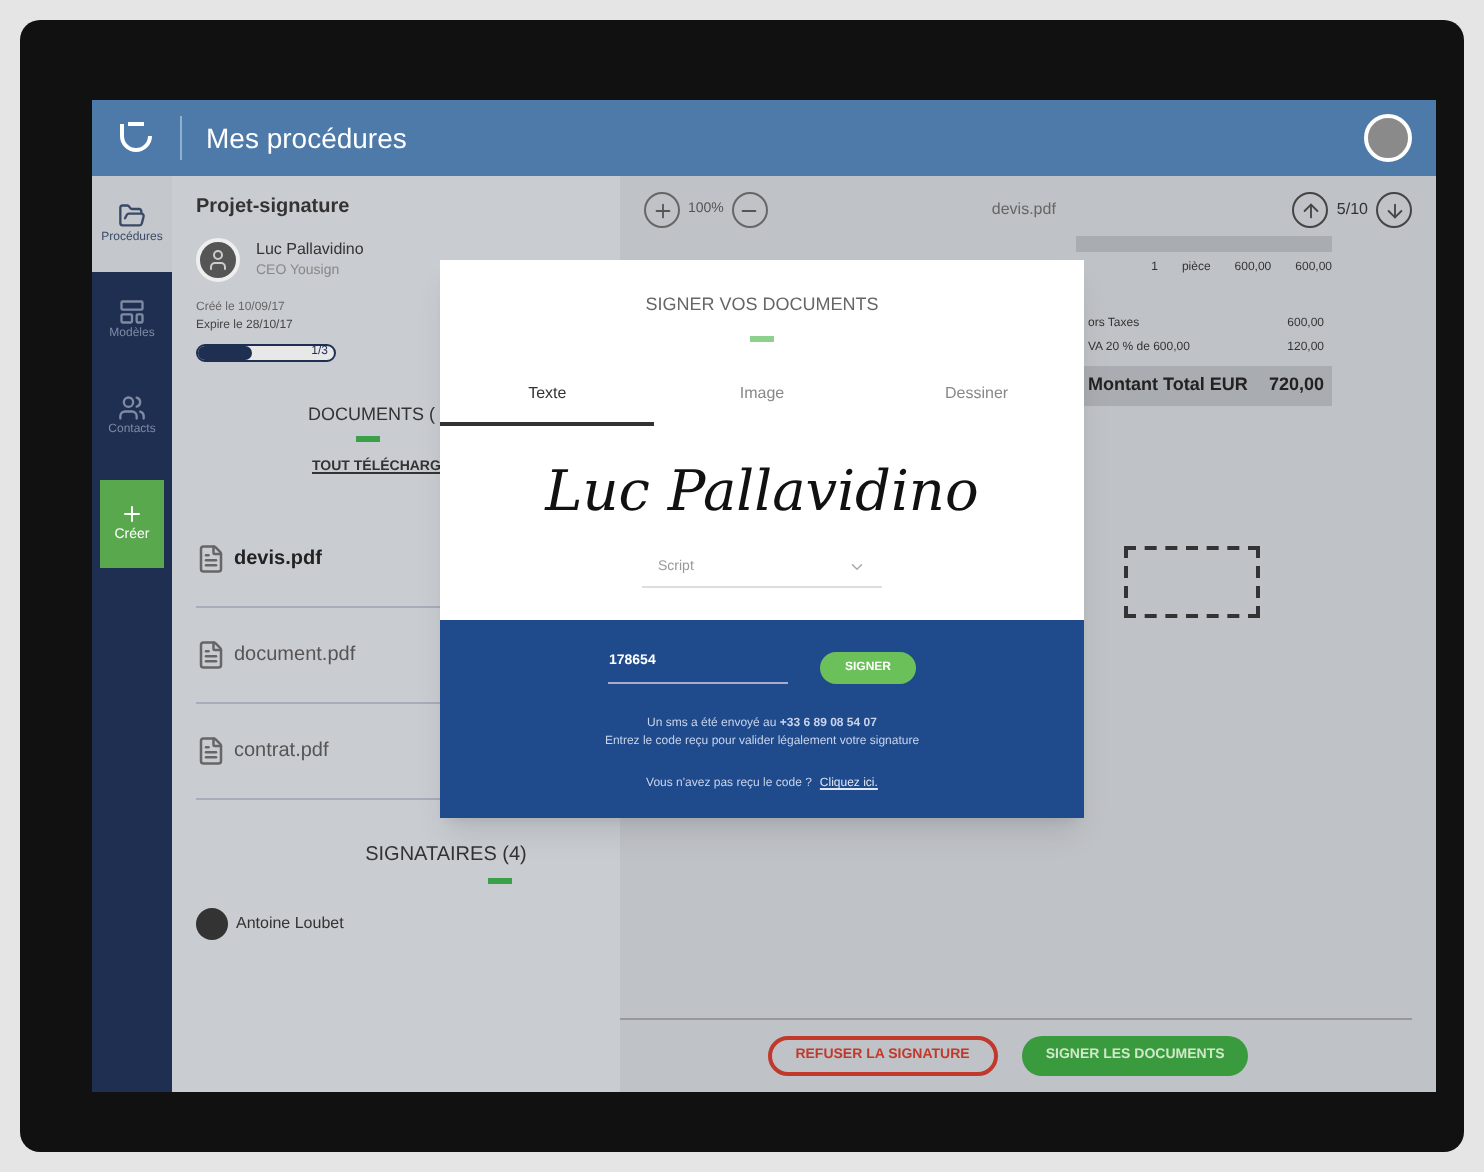  Describe the element at coordinates (1023, 210) in the screenshot. I see `file-name: devis.pdf` at that location.